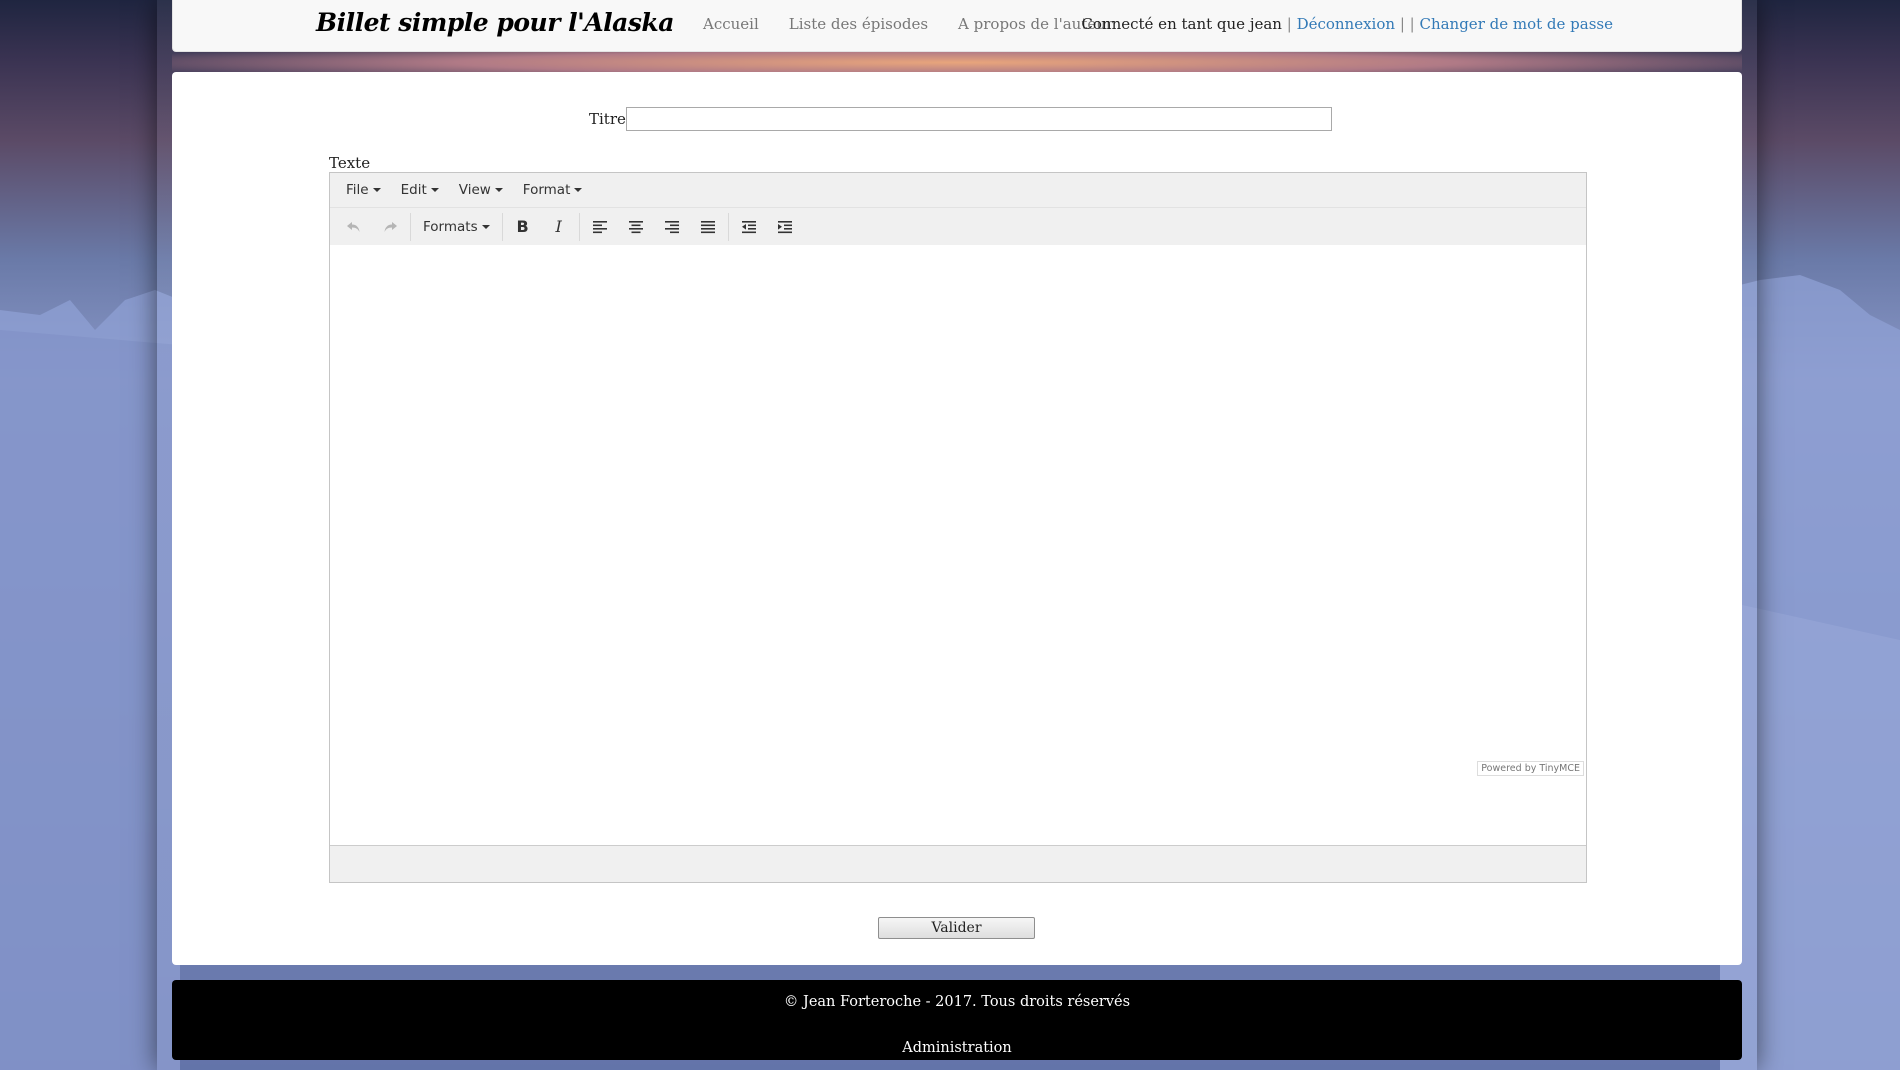  Describe the element at coordinates (546, 190) in the screenshot. I see `menu-format-label: Format` at that location.